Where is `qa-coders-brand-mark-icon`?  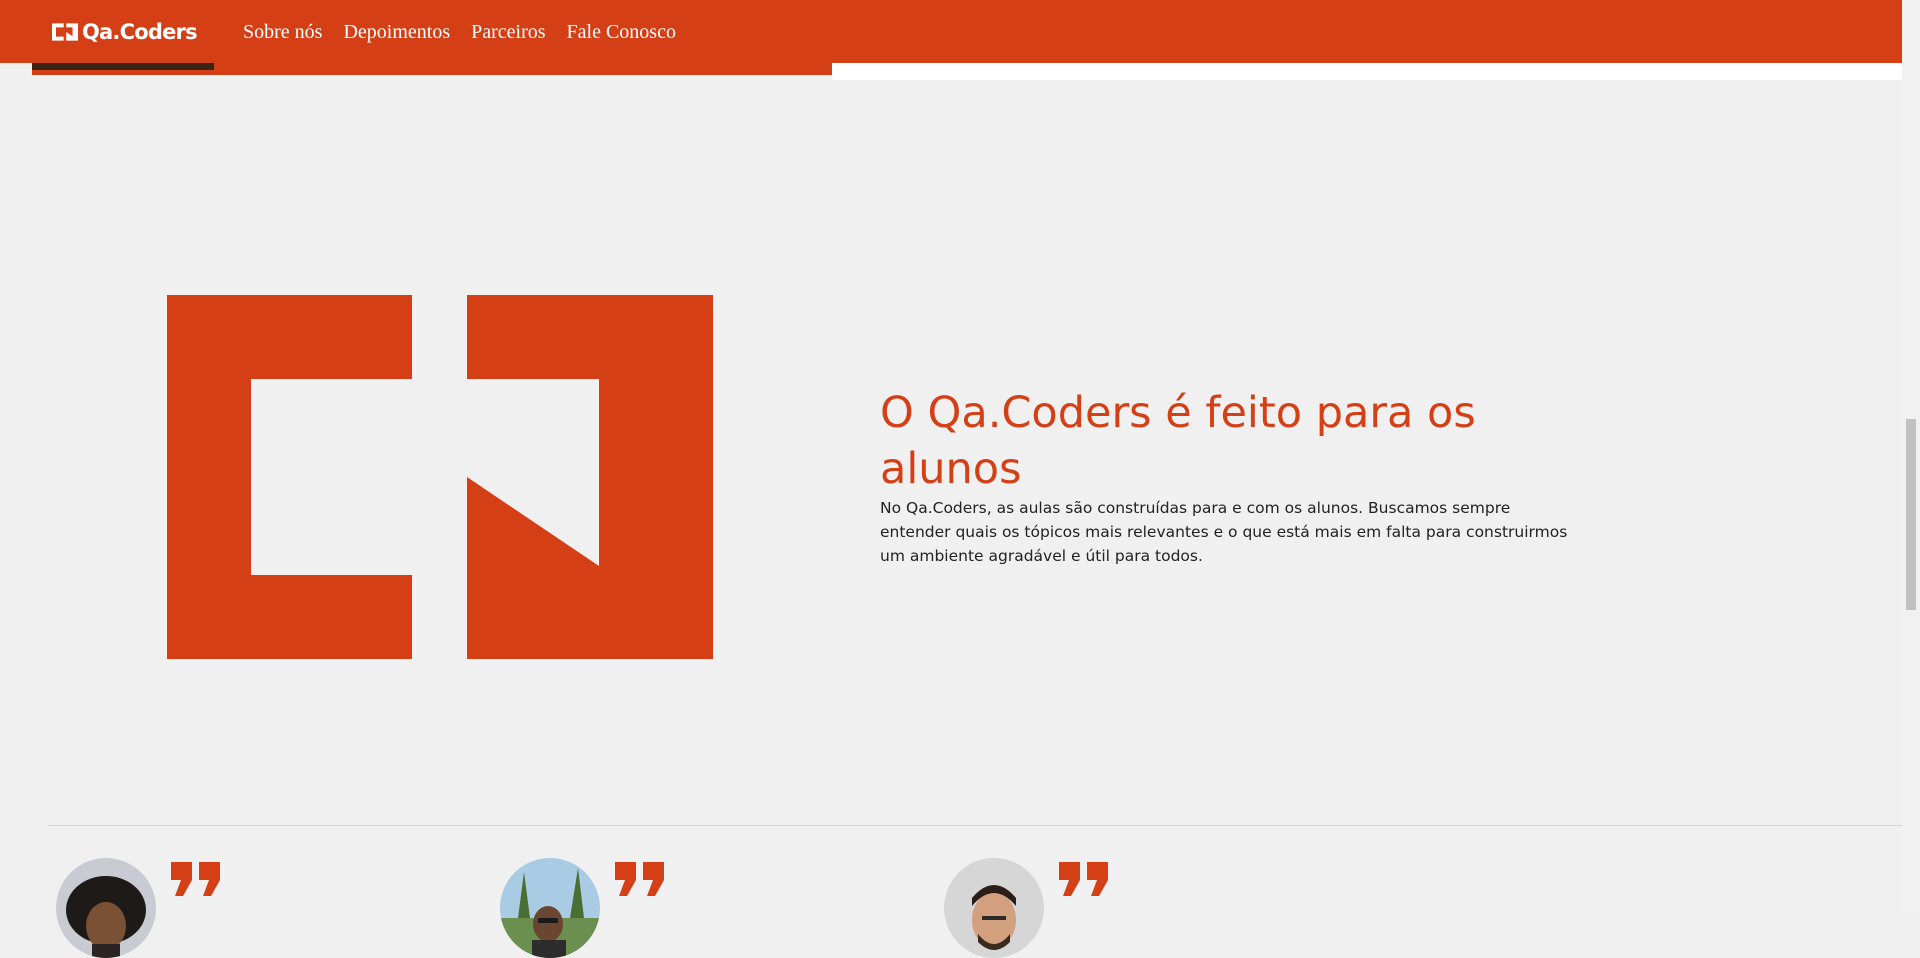
qa-coders-brand-mark-icon is located at coordinates (440, 477).